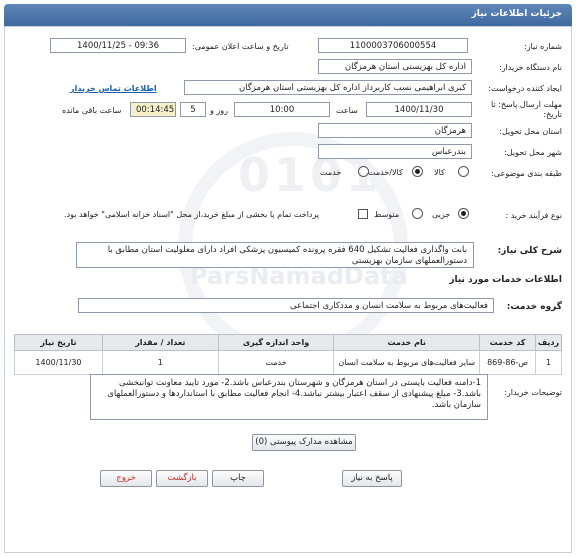  What do you see at coordinates (419, 109) in the screenshot?
I see `deadline-date-field: 1400/11/30` at bounding box center [419, 109].